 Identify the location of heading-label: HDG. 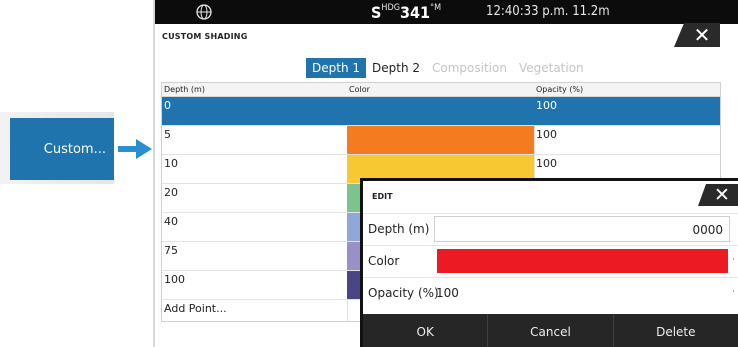
(390, 8).